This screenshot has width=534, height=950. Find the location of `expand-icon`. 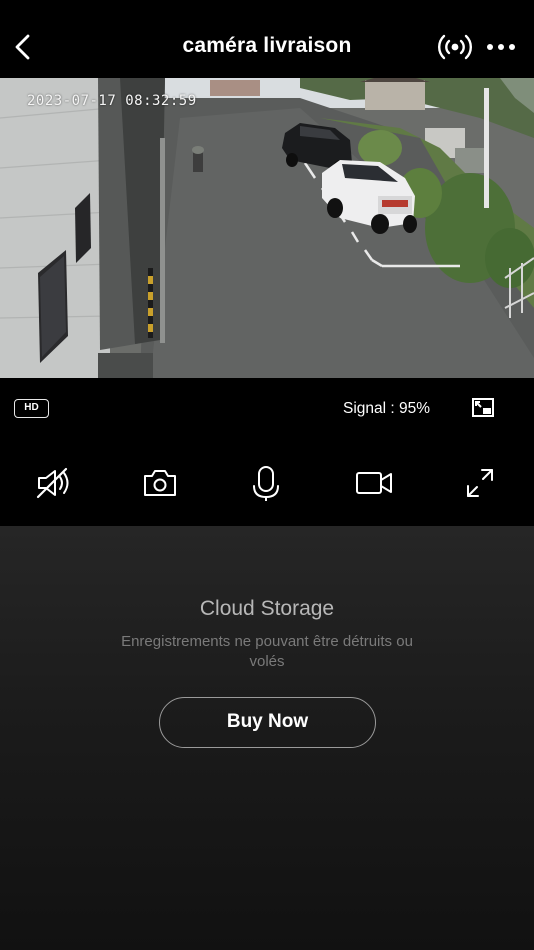

expand-icon is located at coordinates (480, 483).